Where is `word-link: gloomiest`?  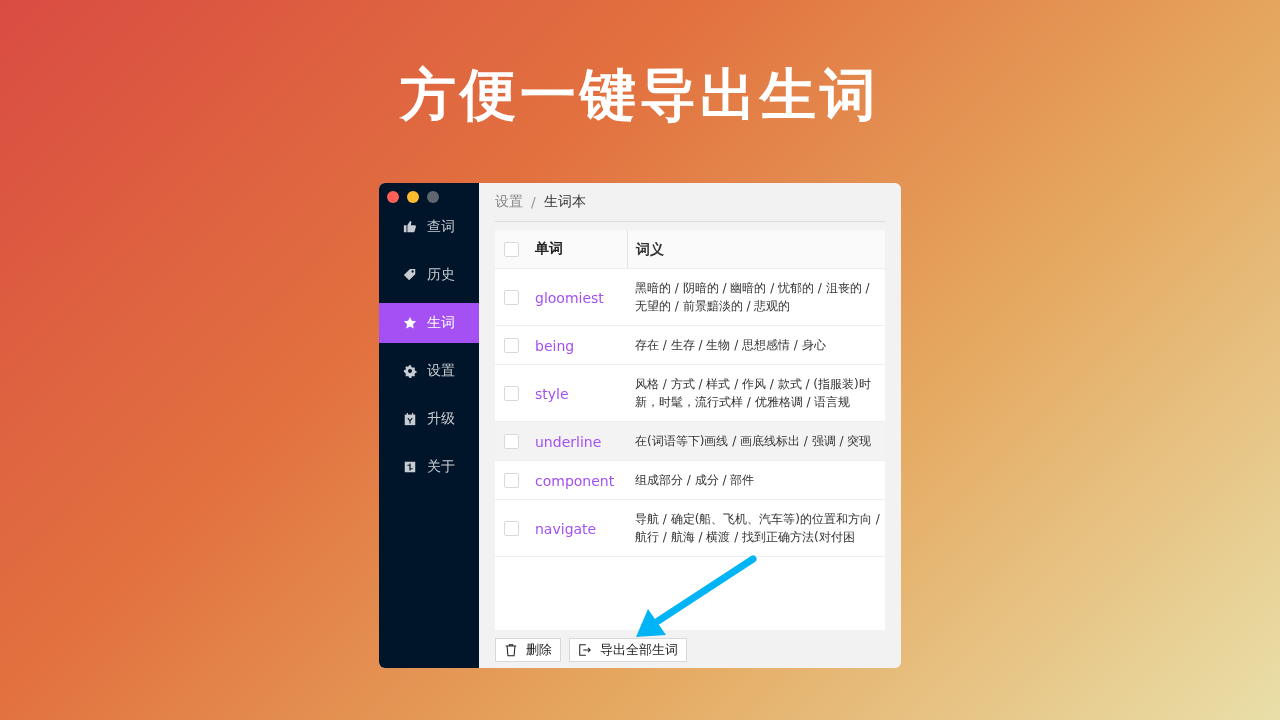
word-link: gloomiest is located at coordinates (569, 297).